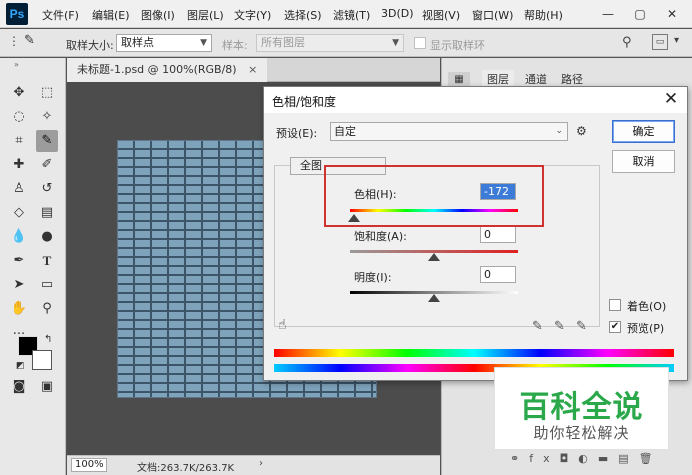  What do you see at coordinates (303, 15) in the screenshot?
I see `menu-select: 选择(S)` at bounding box center [303, 15].